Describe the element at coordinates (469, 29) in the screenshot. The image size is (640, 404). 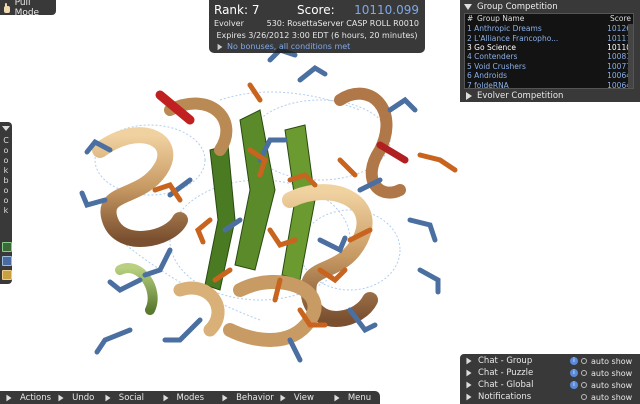
I see `row-rank: 1` at that location.